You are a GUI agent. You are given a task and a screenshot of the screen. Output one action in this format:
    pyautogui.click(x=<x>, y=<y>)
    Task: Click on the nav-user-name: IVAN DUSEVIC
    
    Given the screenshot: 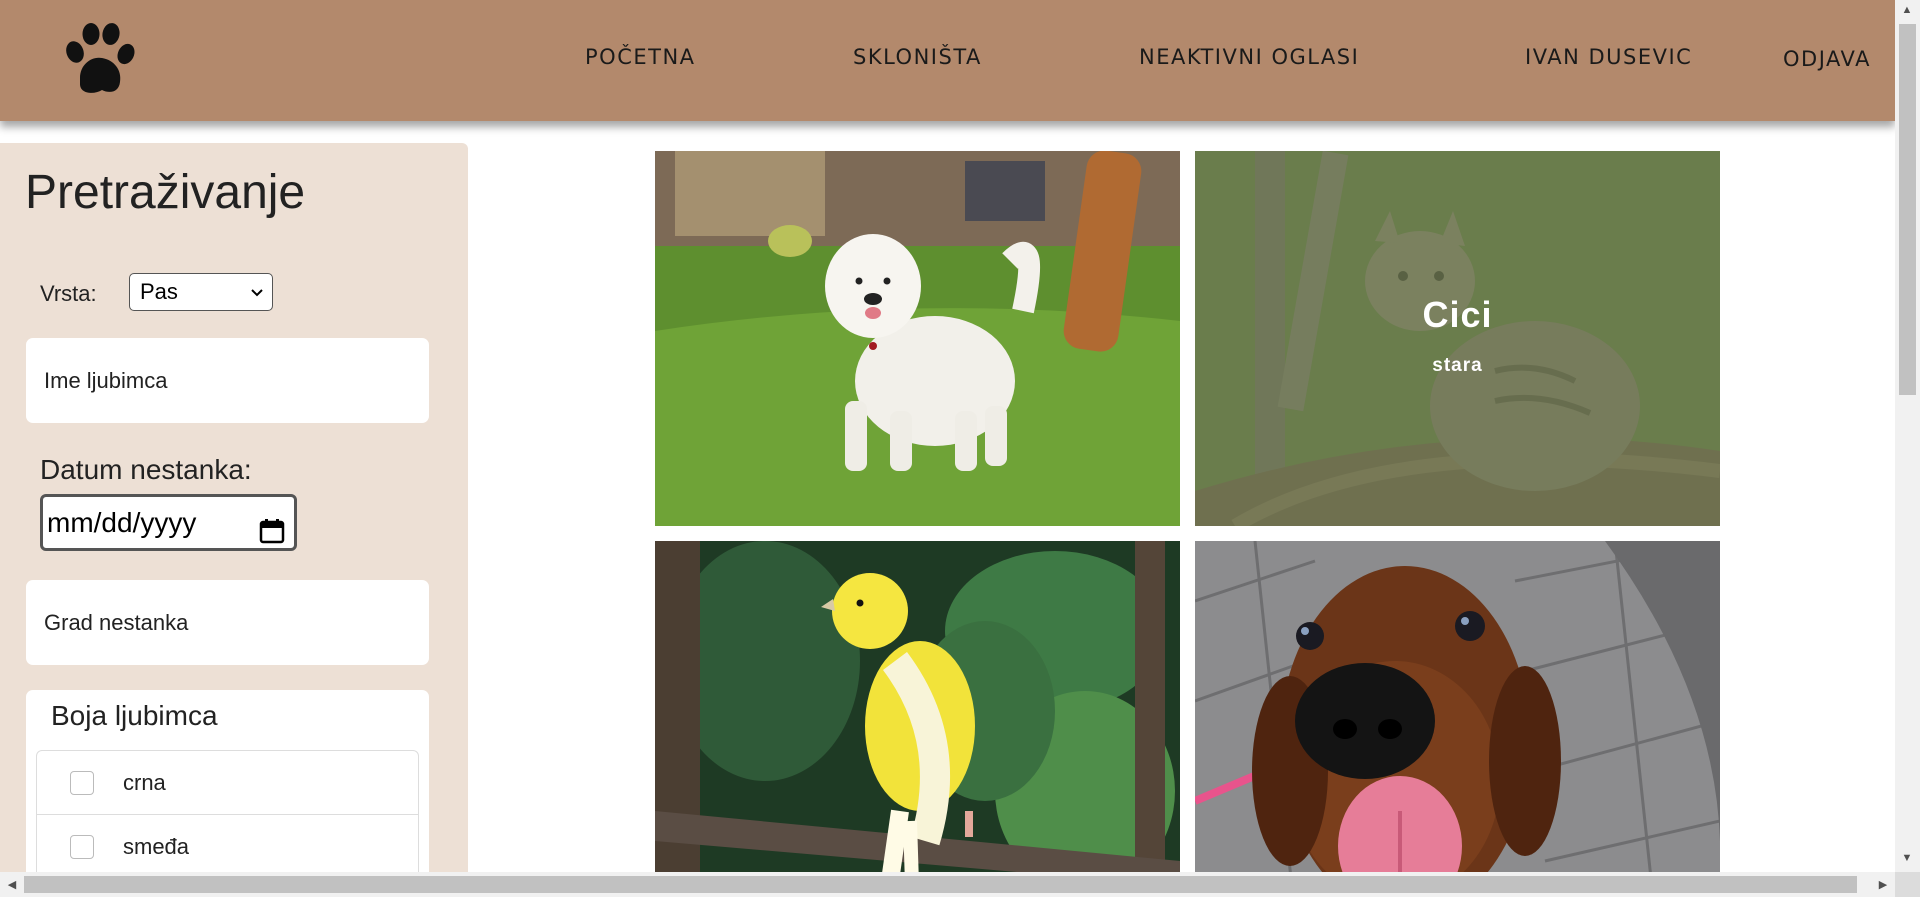 What is the action you would take?
    pyautogui.click(x=1608, y=57)
    